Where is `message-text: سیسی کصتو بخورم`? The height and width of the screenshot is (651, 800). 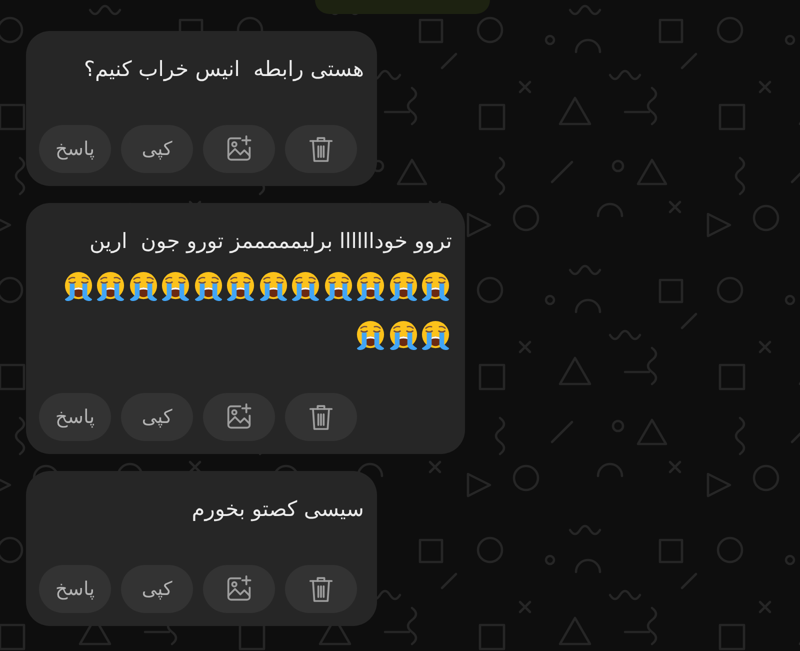 message-text: سیسی کصتو بخورم is located at coordinates (277, 509).